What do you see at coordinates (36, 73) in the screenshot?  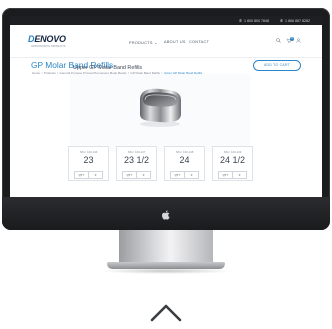 I see `breadcrumb-home: Home` at bounding box center [36, 73].